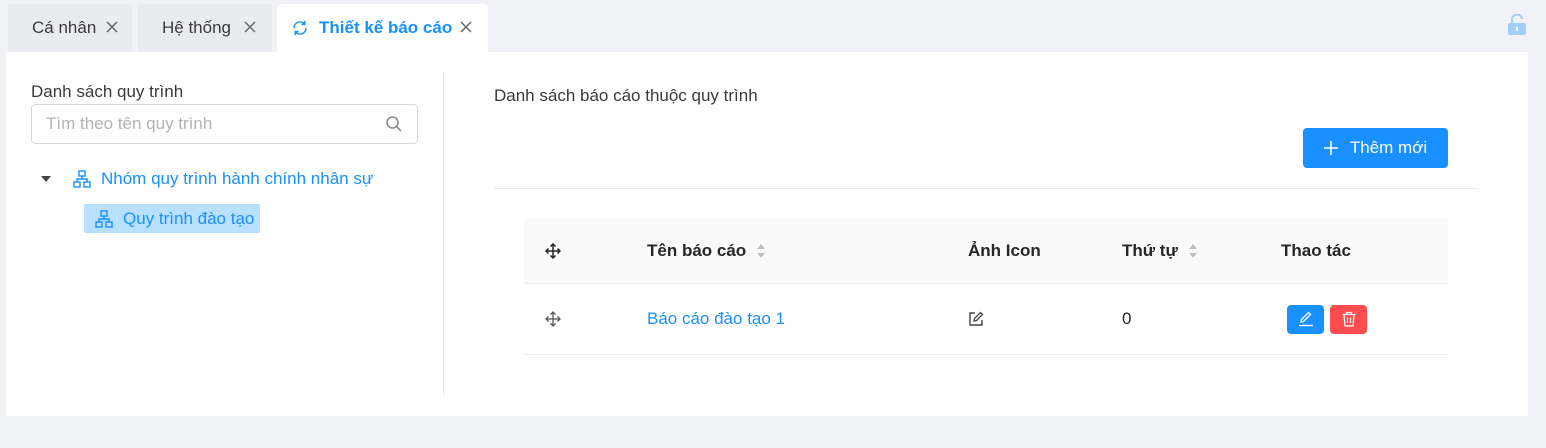  I want to click on table-row: Báo cáo đào tạo 1 0, so click(986, 319).